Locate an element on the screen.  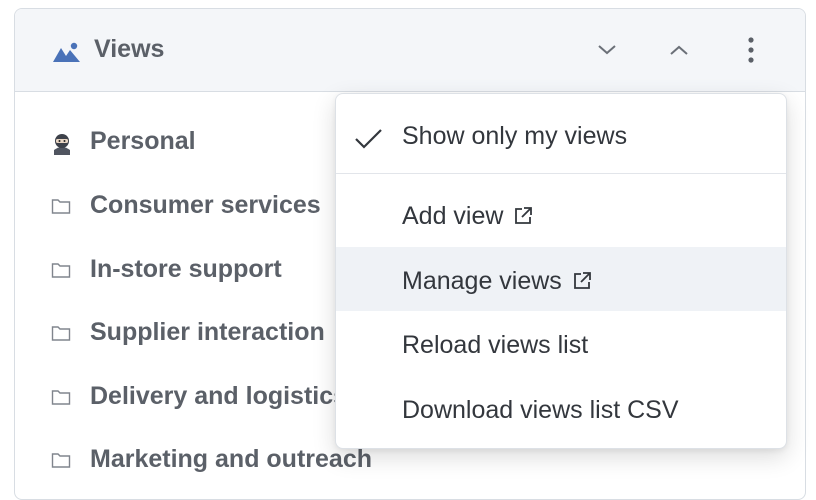
chevron-up-icon is located at coordinates (679, 50).